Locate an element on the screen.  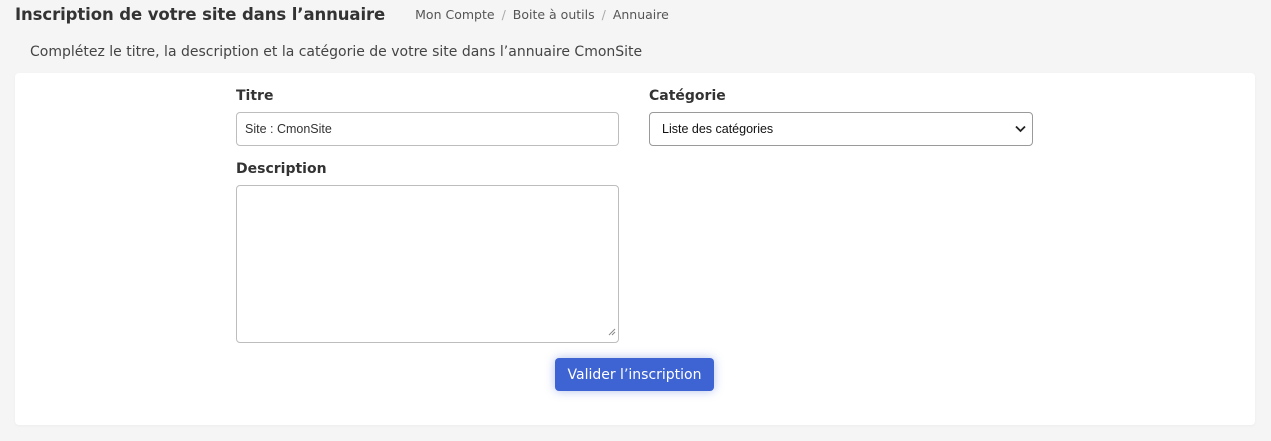
category-select-value: Liste des catégories is located at coordinates (718, 129).